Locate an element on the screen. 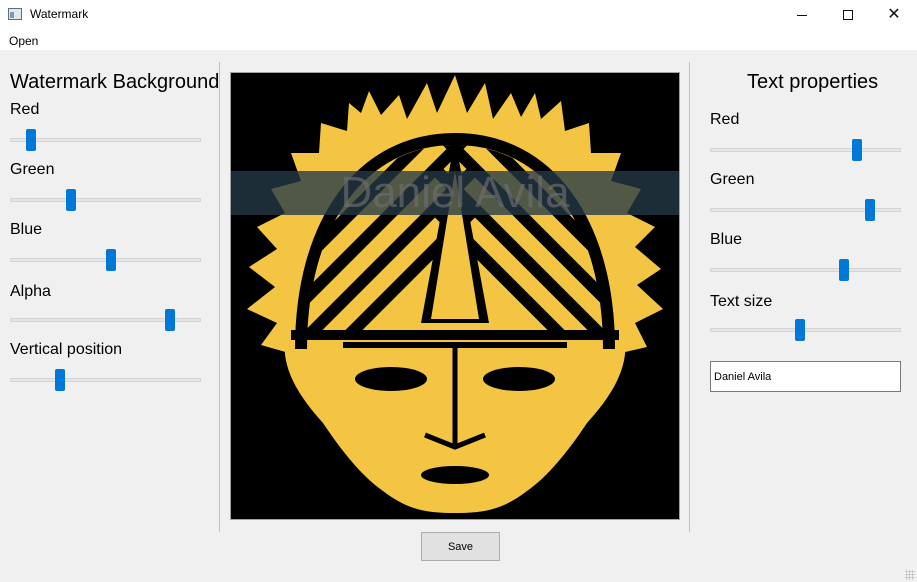  text-red-label: Red is located at coordinates (725, 119).